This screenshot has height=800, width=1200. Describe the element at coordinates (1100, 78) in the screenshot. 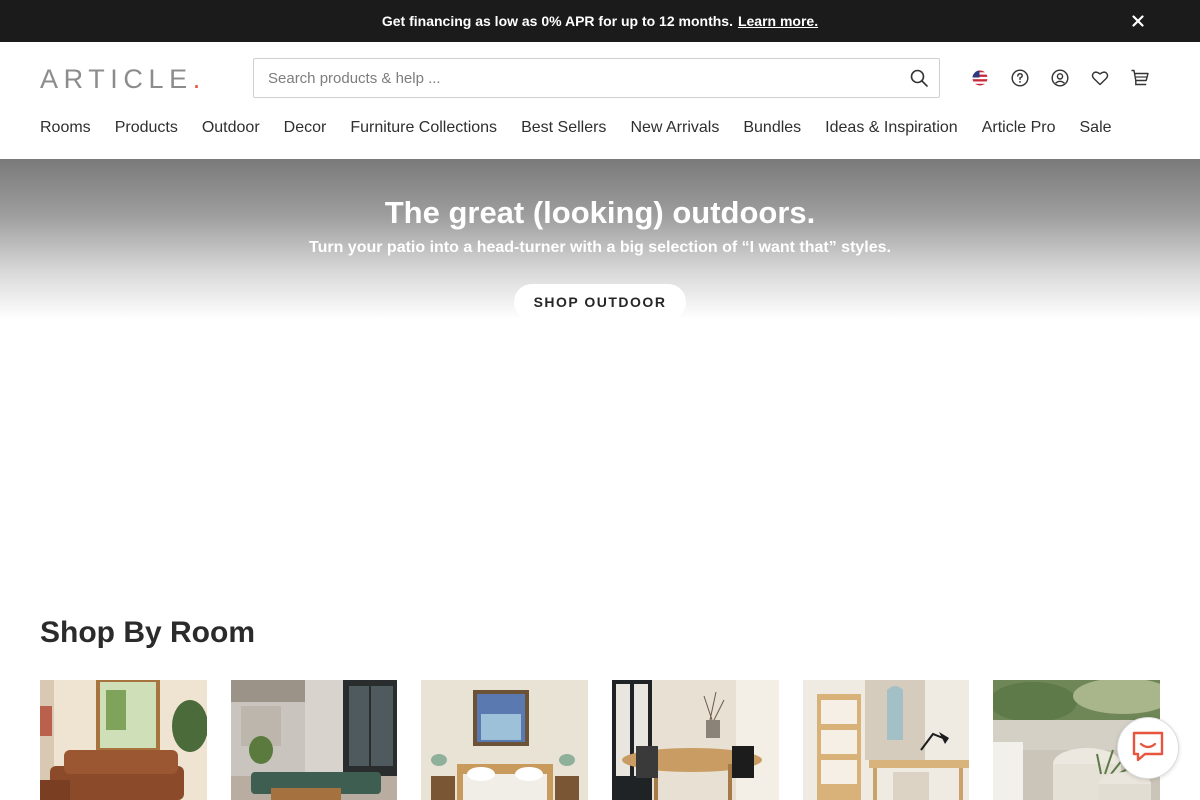

I see `heart-icon` at that location.